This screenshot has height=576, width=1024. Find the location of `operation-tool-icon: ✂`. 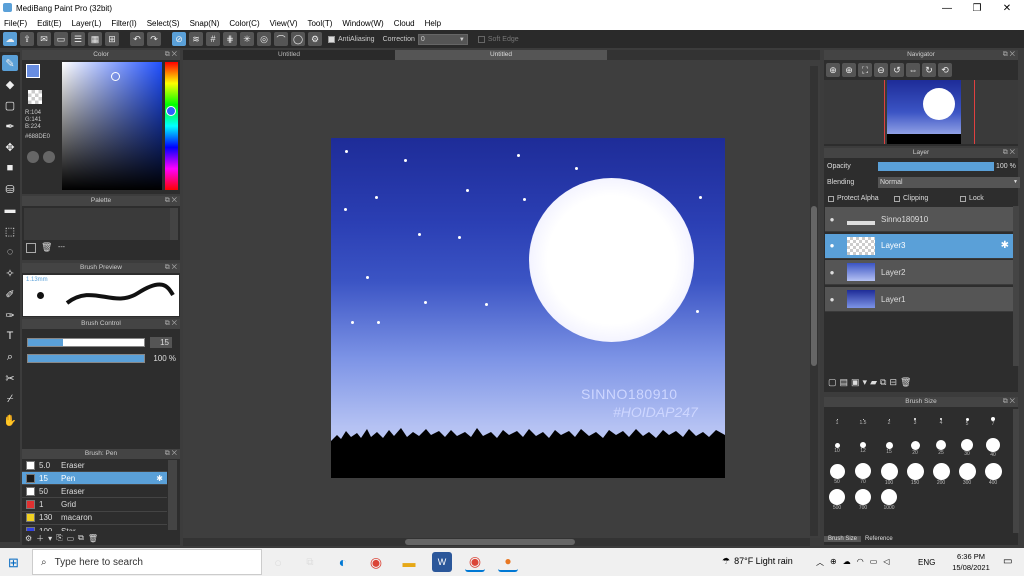

operation-tool-icon: ✂ is located at coordinates (10, 378).